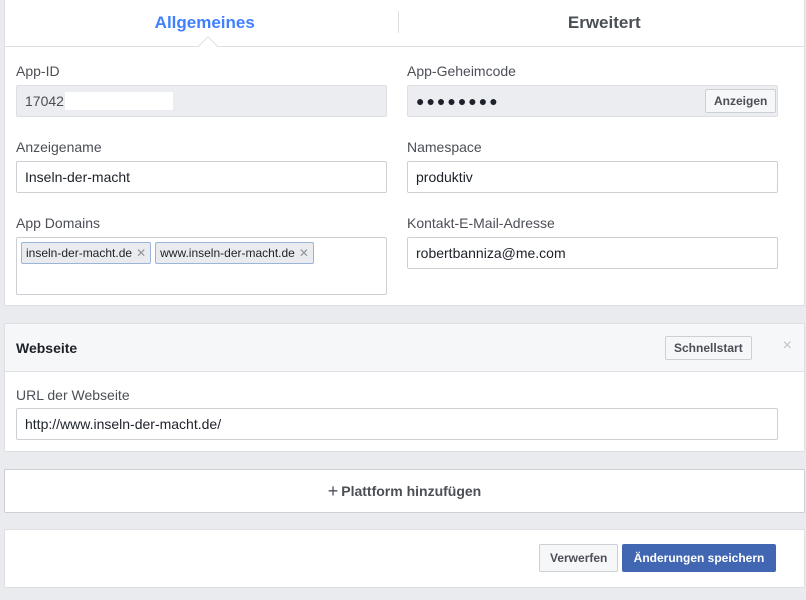  I want to click on website-title: Webseite, so click(47, 348).